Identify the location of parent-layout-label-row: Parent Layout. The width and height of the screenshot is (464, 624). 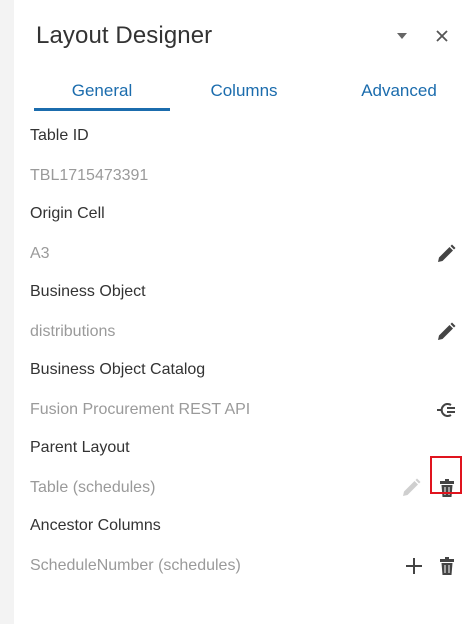
(239, 448).